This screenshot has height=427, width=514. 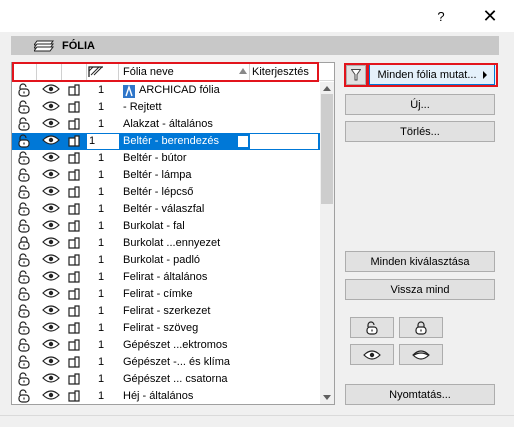 I want to click on show-all-button, so click(x=372, y=354).